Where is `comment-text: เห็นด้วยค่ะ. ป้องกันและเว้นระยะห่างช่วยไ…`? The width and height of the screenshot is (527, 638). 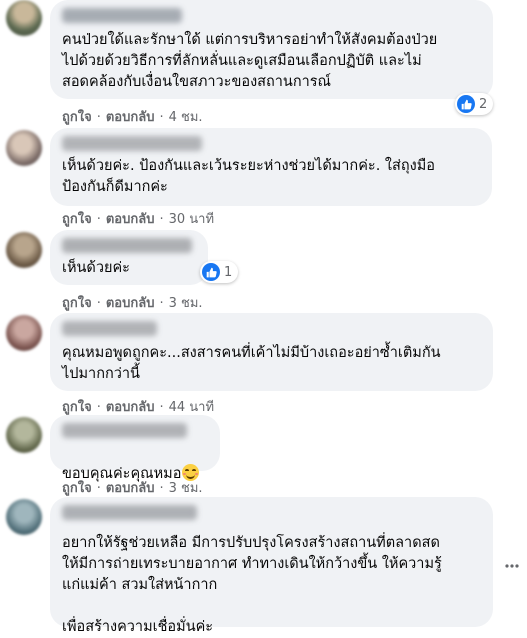 comment-text: เห็นด้วยค่ะ. ป้องกันและเว้นระยะห่างช่วยไ… is located at coordinates (248, 176).